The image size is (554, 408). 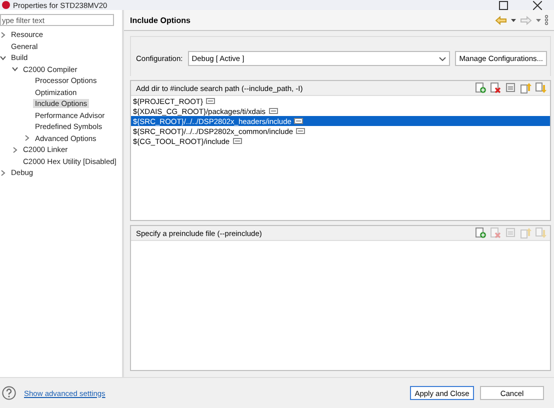 What do you see at coordinates (503, 5) in the screenshot?
I see `maximize-icon` at bounding box center [503, 5].